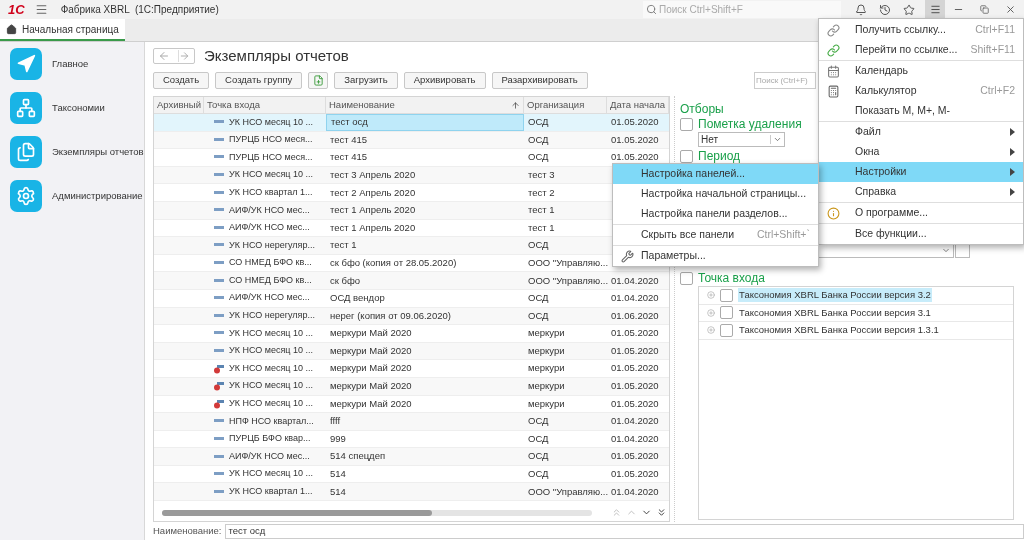 This screenshot has height=540, width=1024. I want to click on table-cell: тест осд, so click(425, 122).